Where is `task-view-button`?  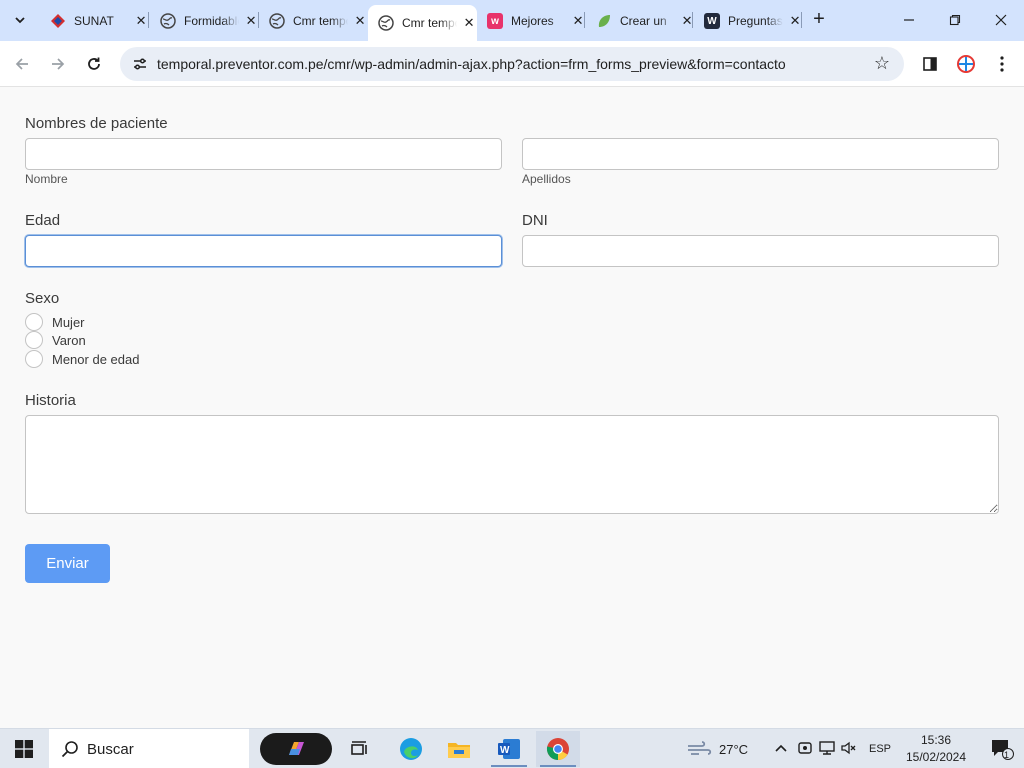
task-view-button is located at coordinates (360, 749).